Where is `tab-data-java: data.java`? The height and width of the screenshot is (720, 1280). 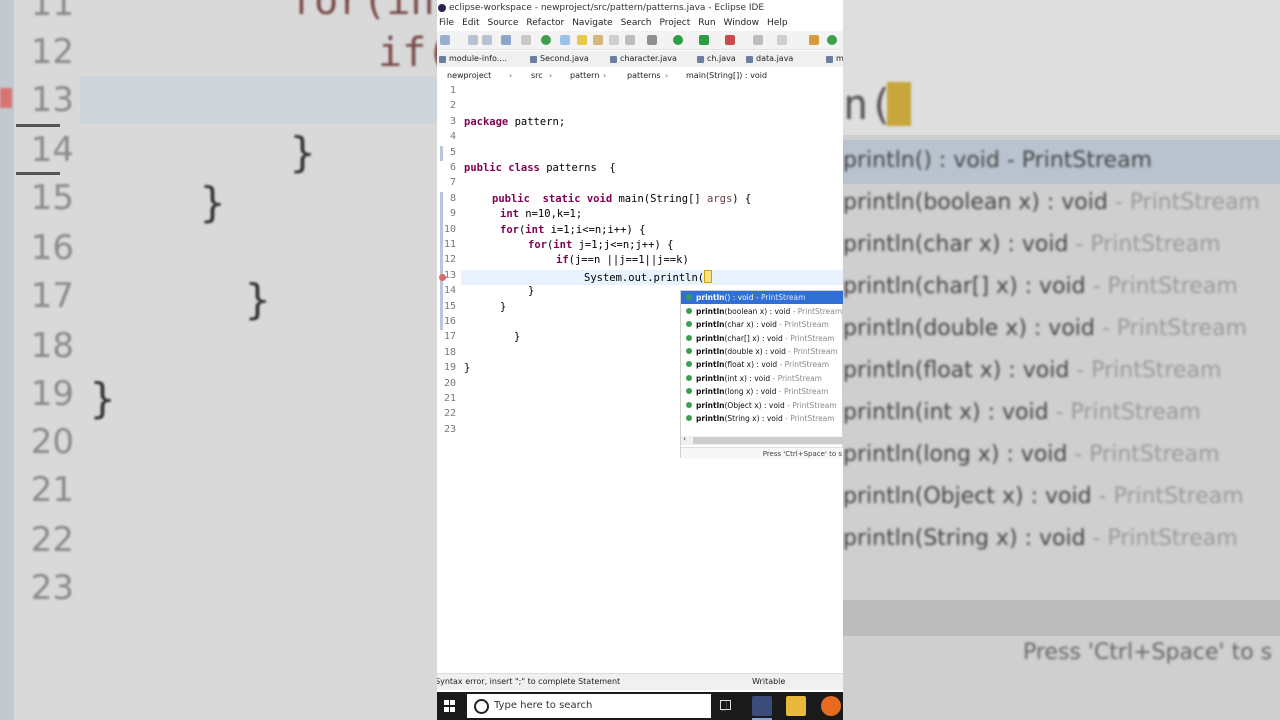 tab-data-java: data.java is located at coordinates (768, 59).